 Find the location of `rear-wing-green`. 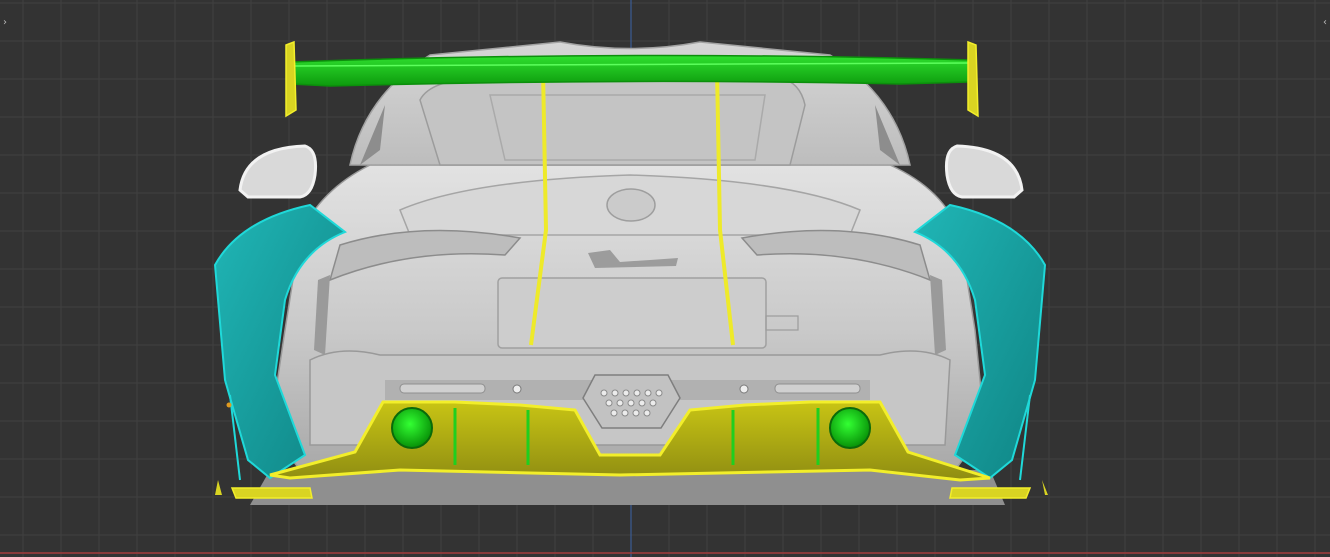

rear-wing-green is located at coordinates (631, 70).